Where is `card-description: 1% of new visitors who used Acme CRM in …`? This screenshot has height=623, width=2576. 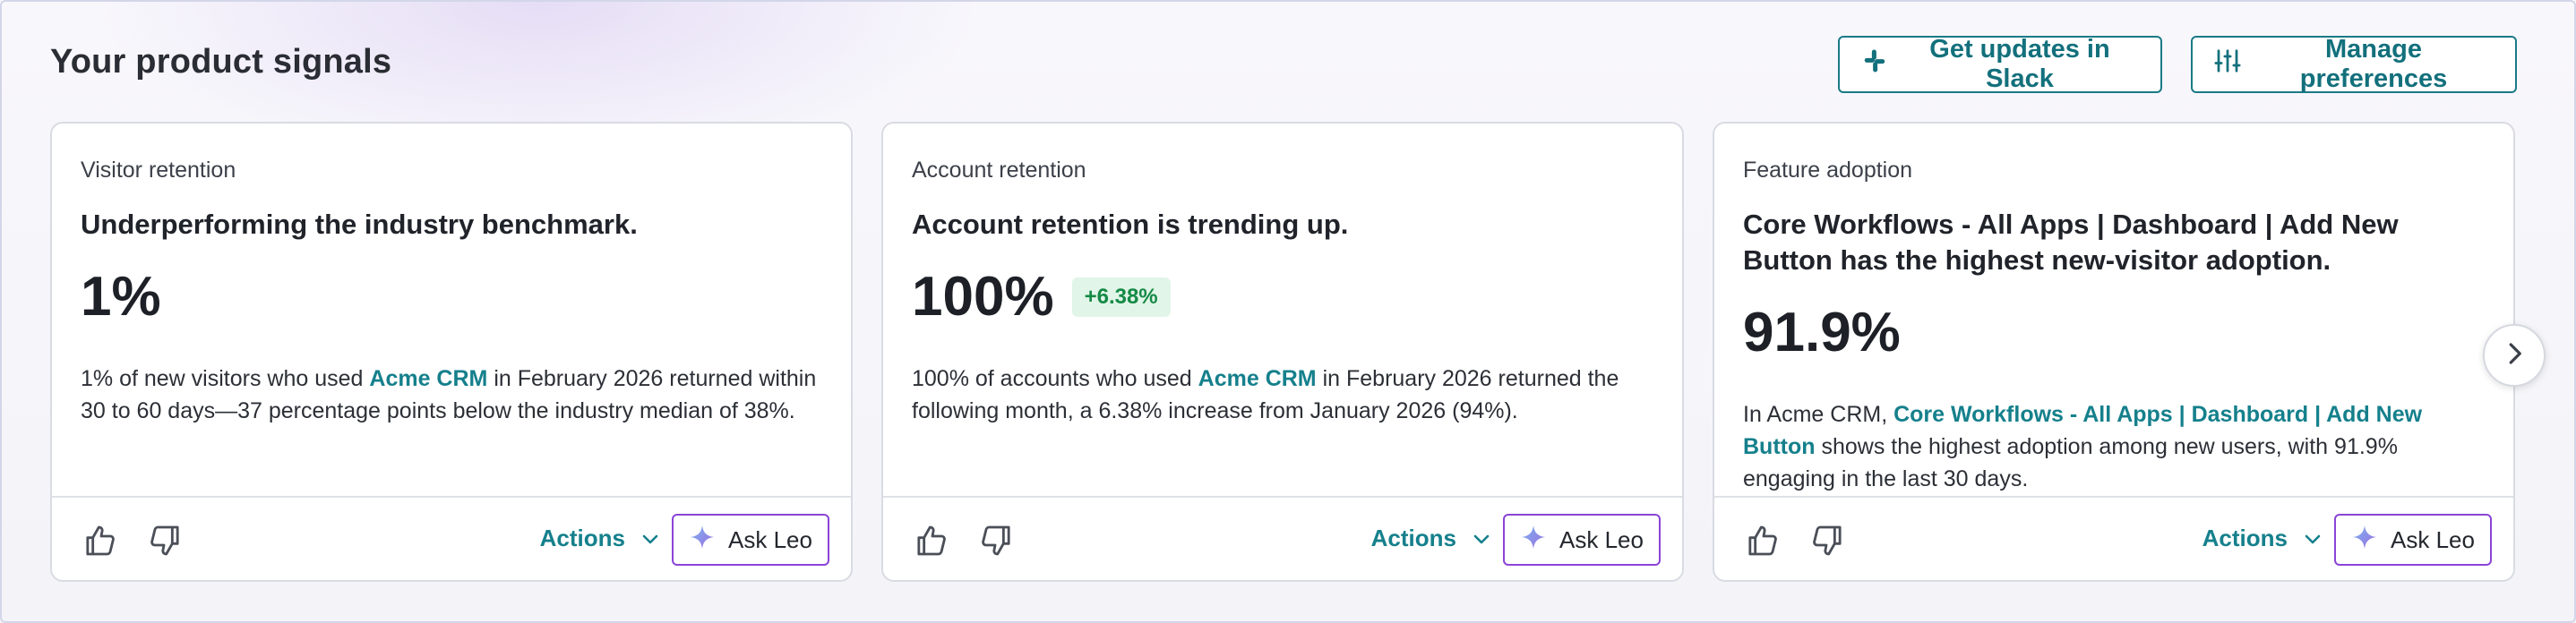 card-description: 1% of new visitors who used Acme CRM in … is located at coordinates (451, 395).